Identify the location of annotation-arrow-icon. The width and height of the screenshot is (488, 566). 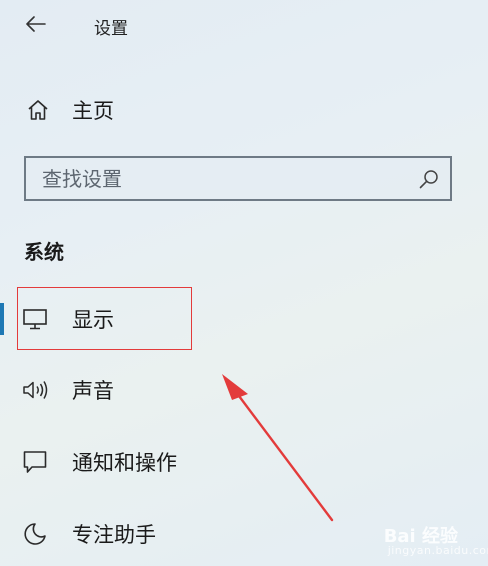
(278, 448).